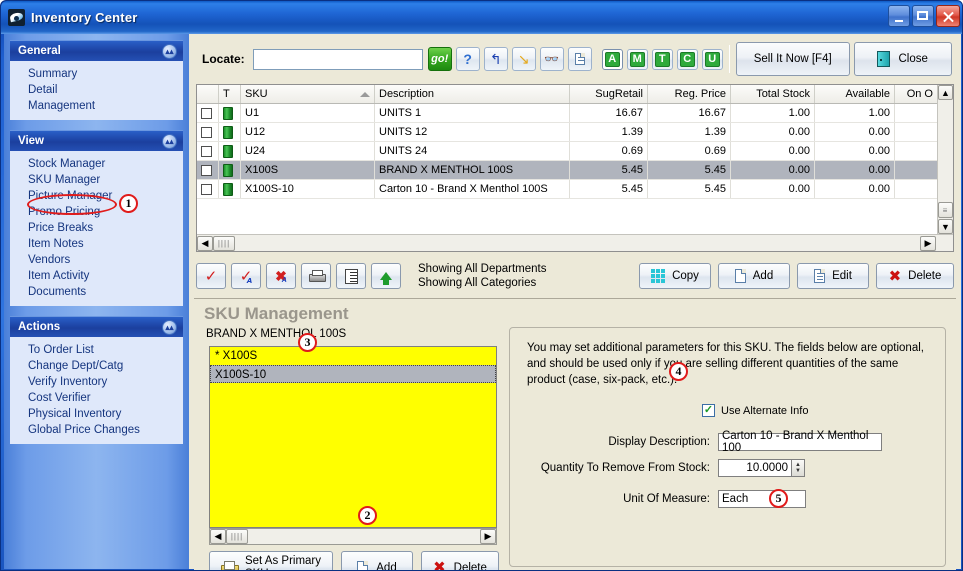 This screenshot has height=571, width=963. I want to click on sidebar-item-change-dept-catg: Change Dept/Catg, so click(96, 366).